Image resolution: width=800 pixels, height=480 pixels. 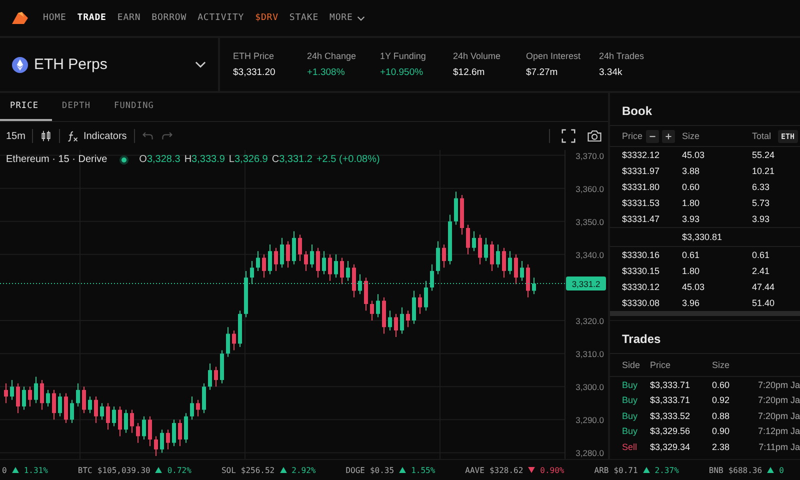 I want to click on nav-link: MORE, so click(x=341, y=18).